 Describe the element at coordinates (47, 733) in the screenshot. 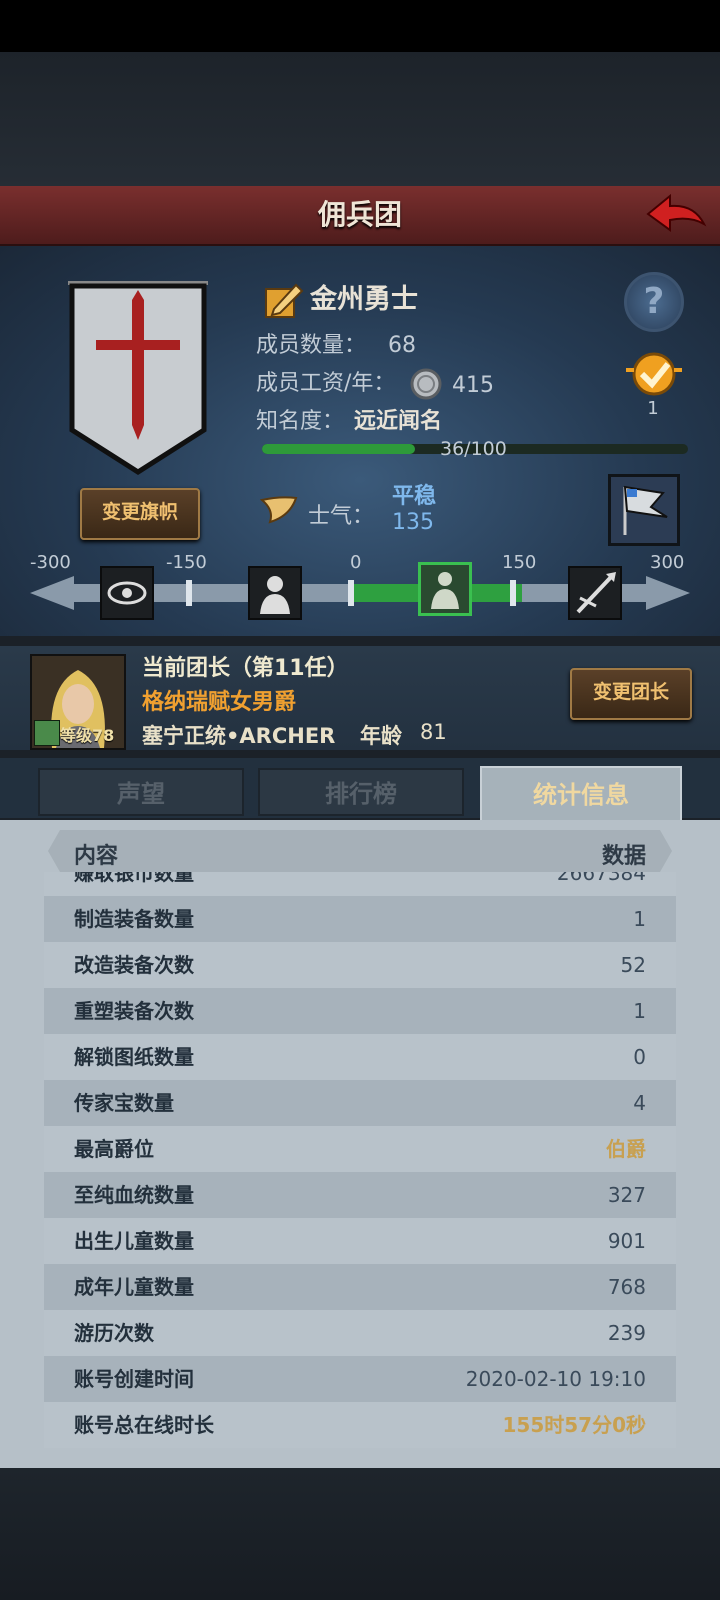

I see `class-icon` at that location.